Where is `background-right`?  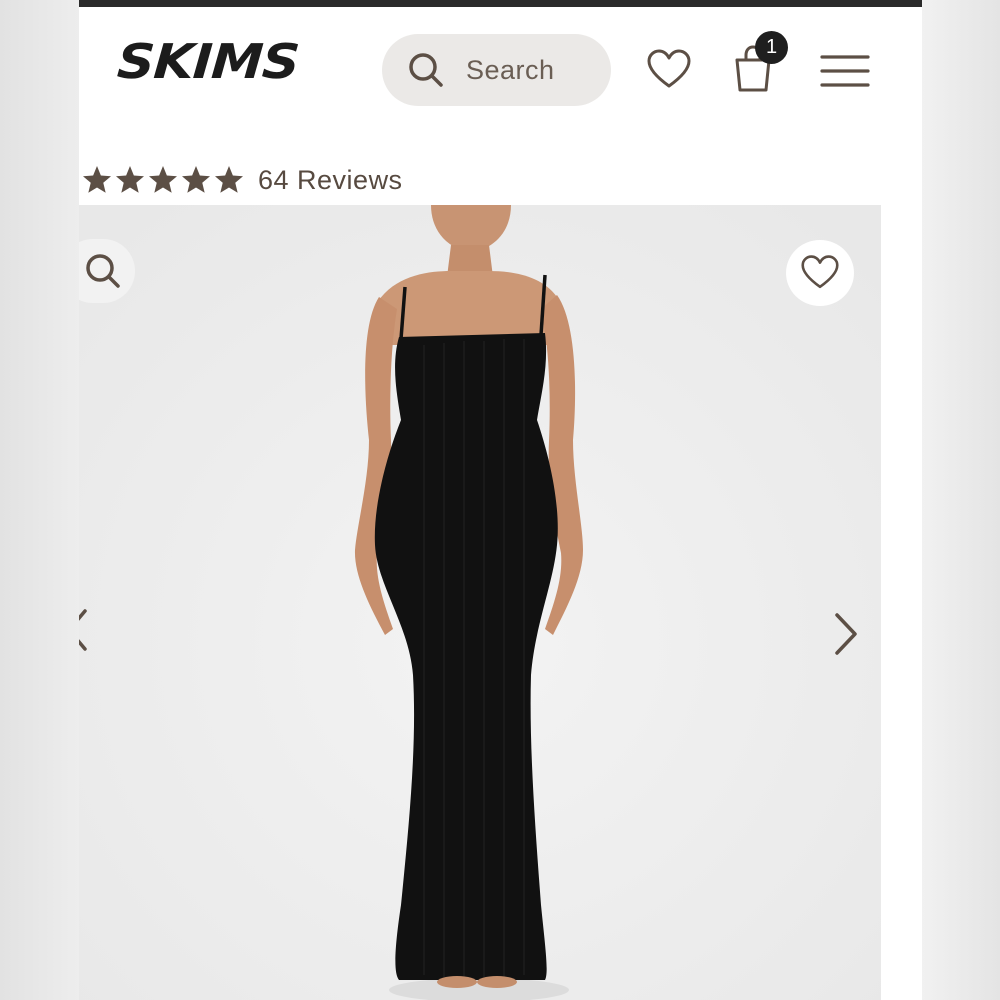 background-right is located at coordinates (961, 500).